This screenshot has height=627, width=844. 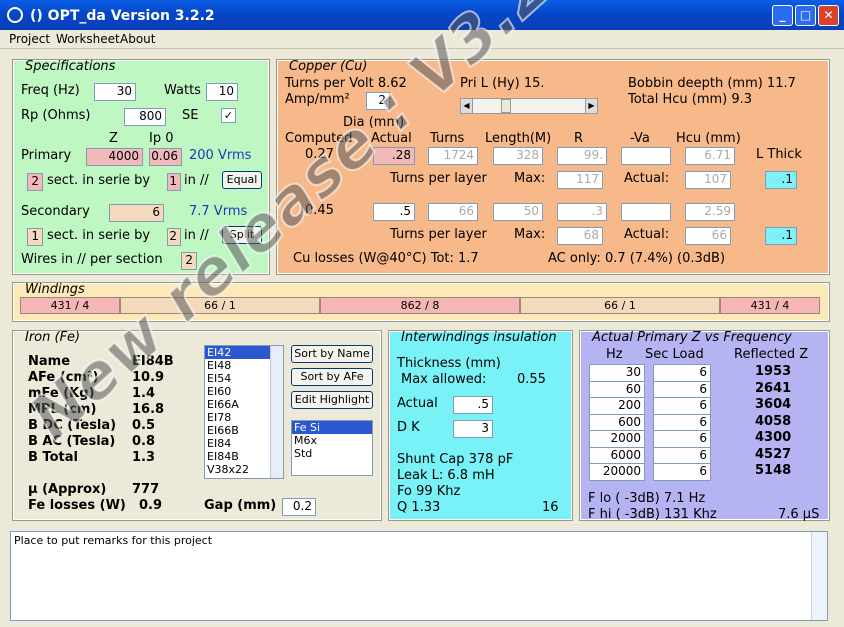 I want to click on freq-input: 30, so click(x=115, y=92).